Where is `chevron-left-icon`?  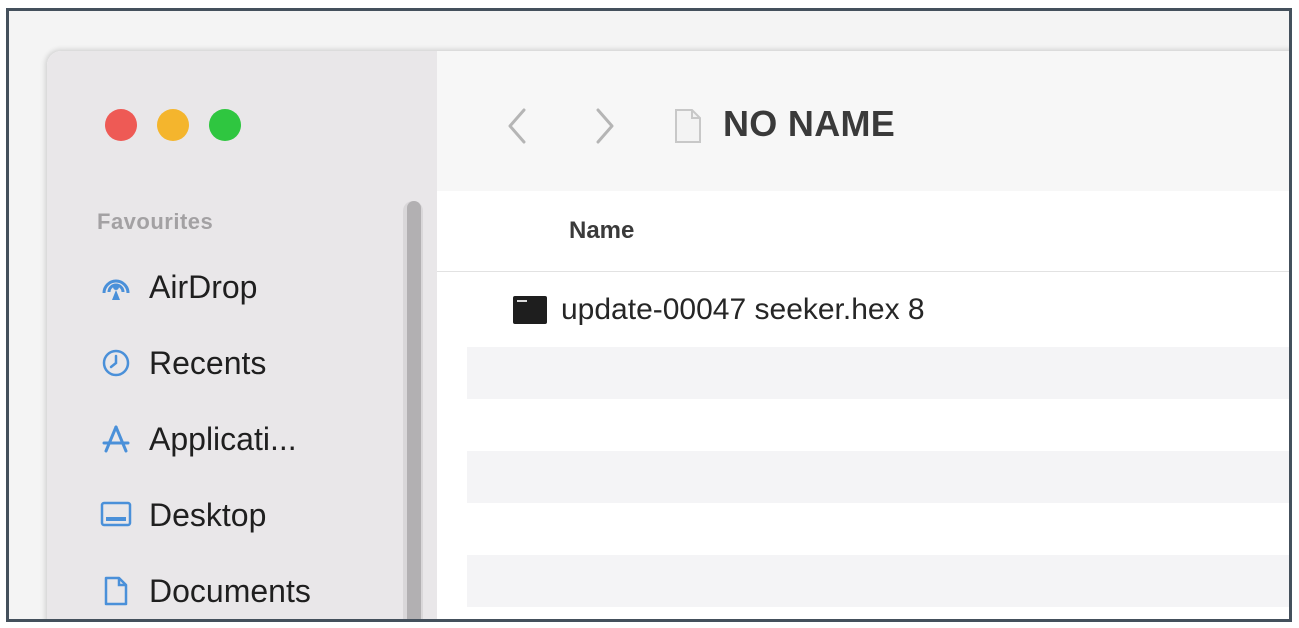 chevron-left-icon is located at coordinates (517, 126).